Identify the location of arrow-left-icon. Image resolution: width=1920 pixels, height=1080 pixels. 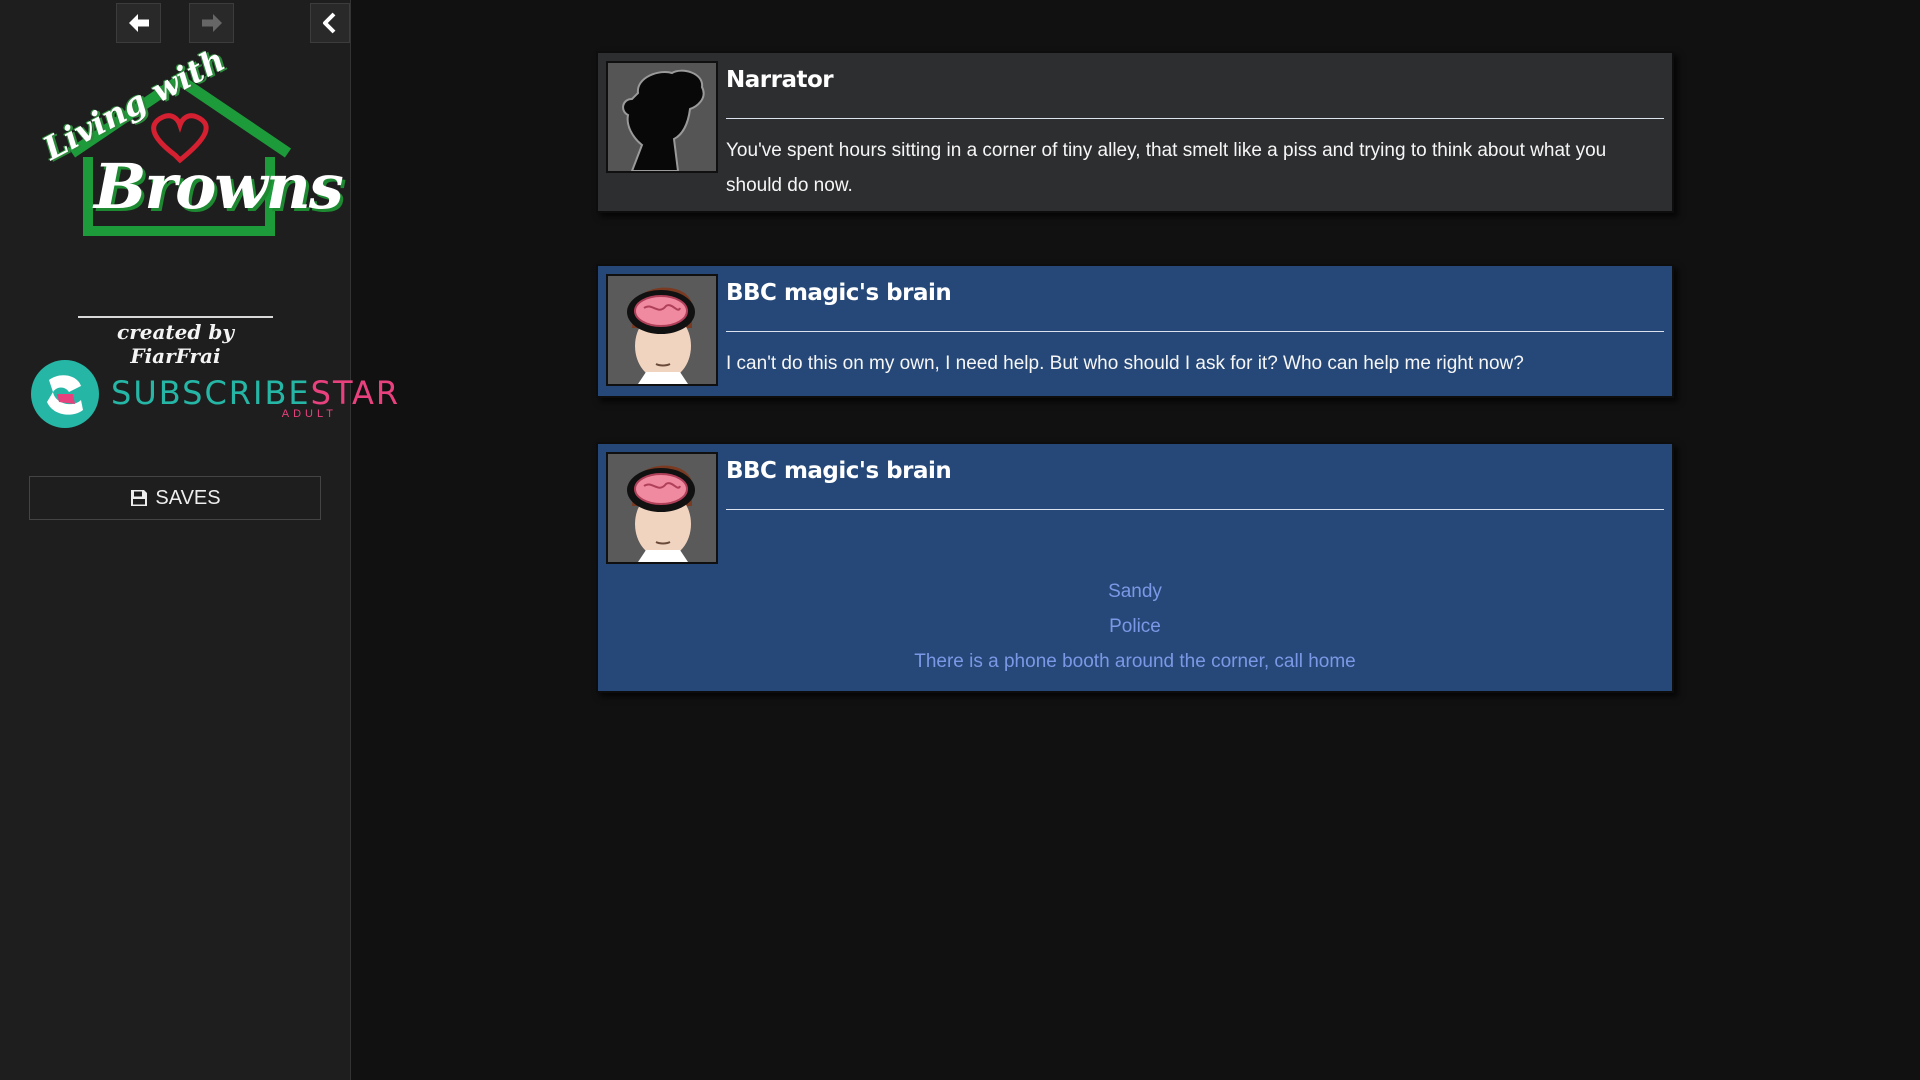
(138, 23).